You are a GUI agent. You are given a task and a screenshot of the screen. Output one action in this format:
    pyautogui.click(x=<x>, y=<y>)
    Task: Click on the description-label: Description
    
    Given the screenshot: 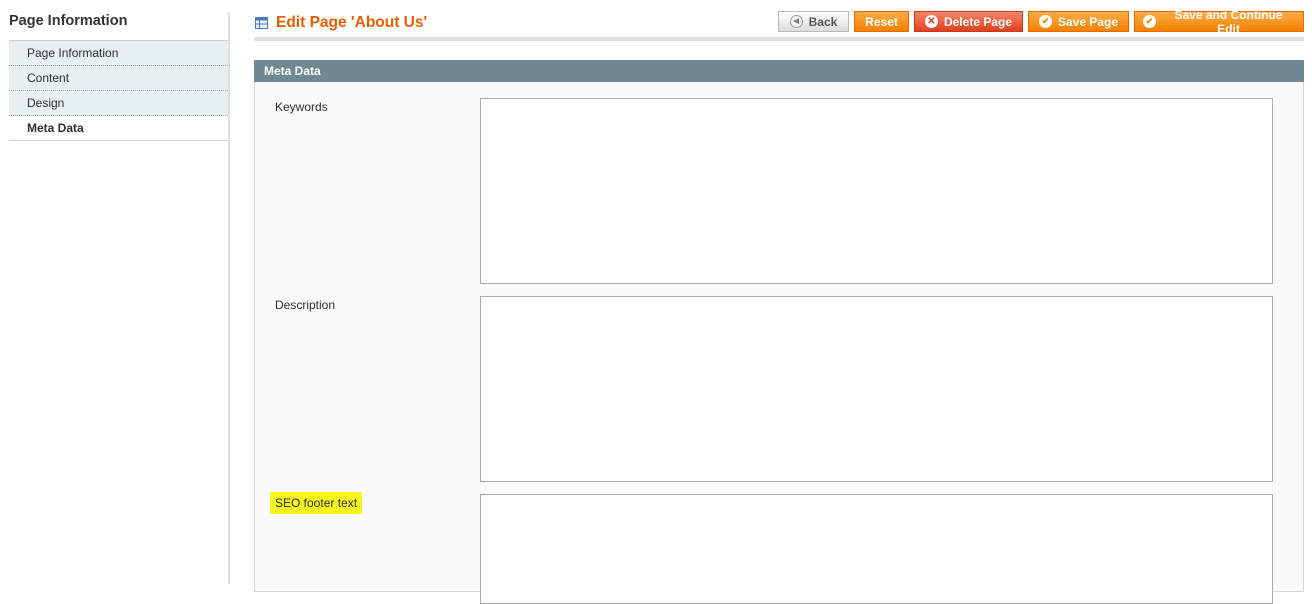 What is the action you would take?
    pyautogui.click(x=305, y=305)
    